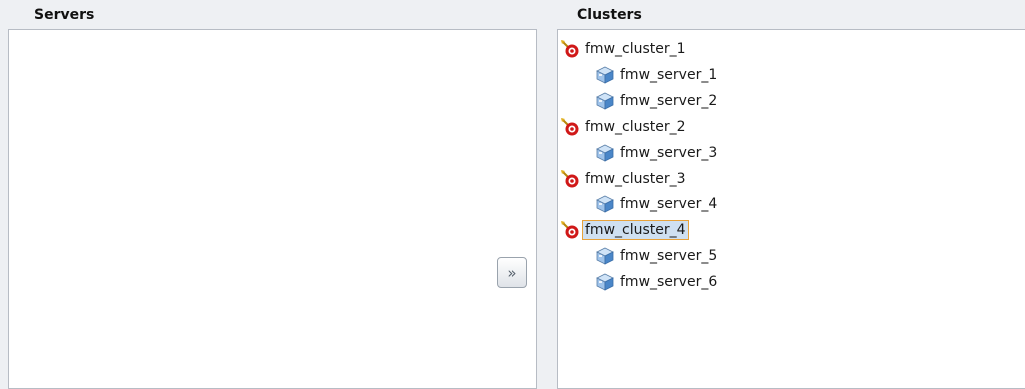 The width and height of the screenshot is (1025, 389). I want to click on tree-node-cluster: fmw_cluster_4, so click(624, 230).